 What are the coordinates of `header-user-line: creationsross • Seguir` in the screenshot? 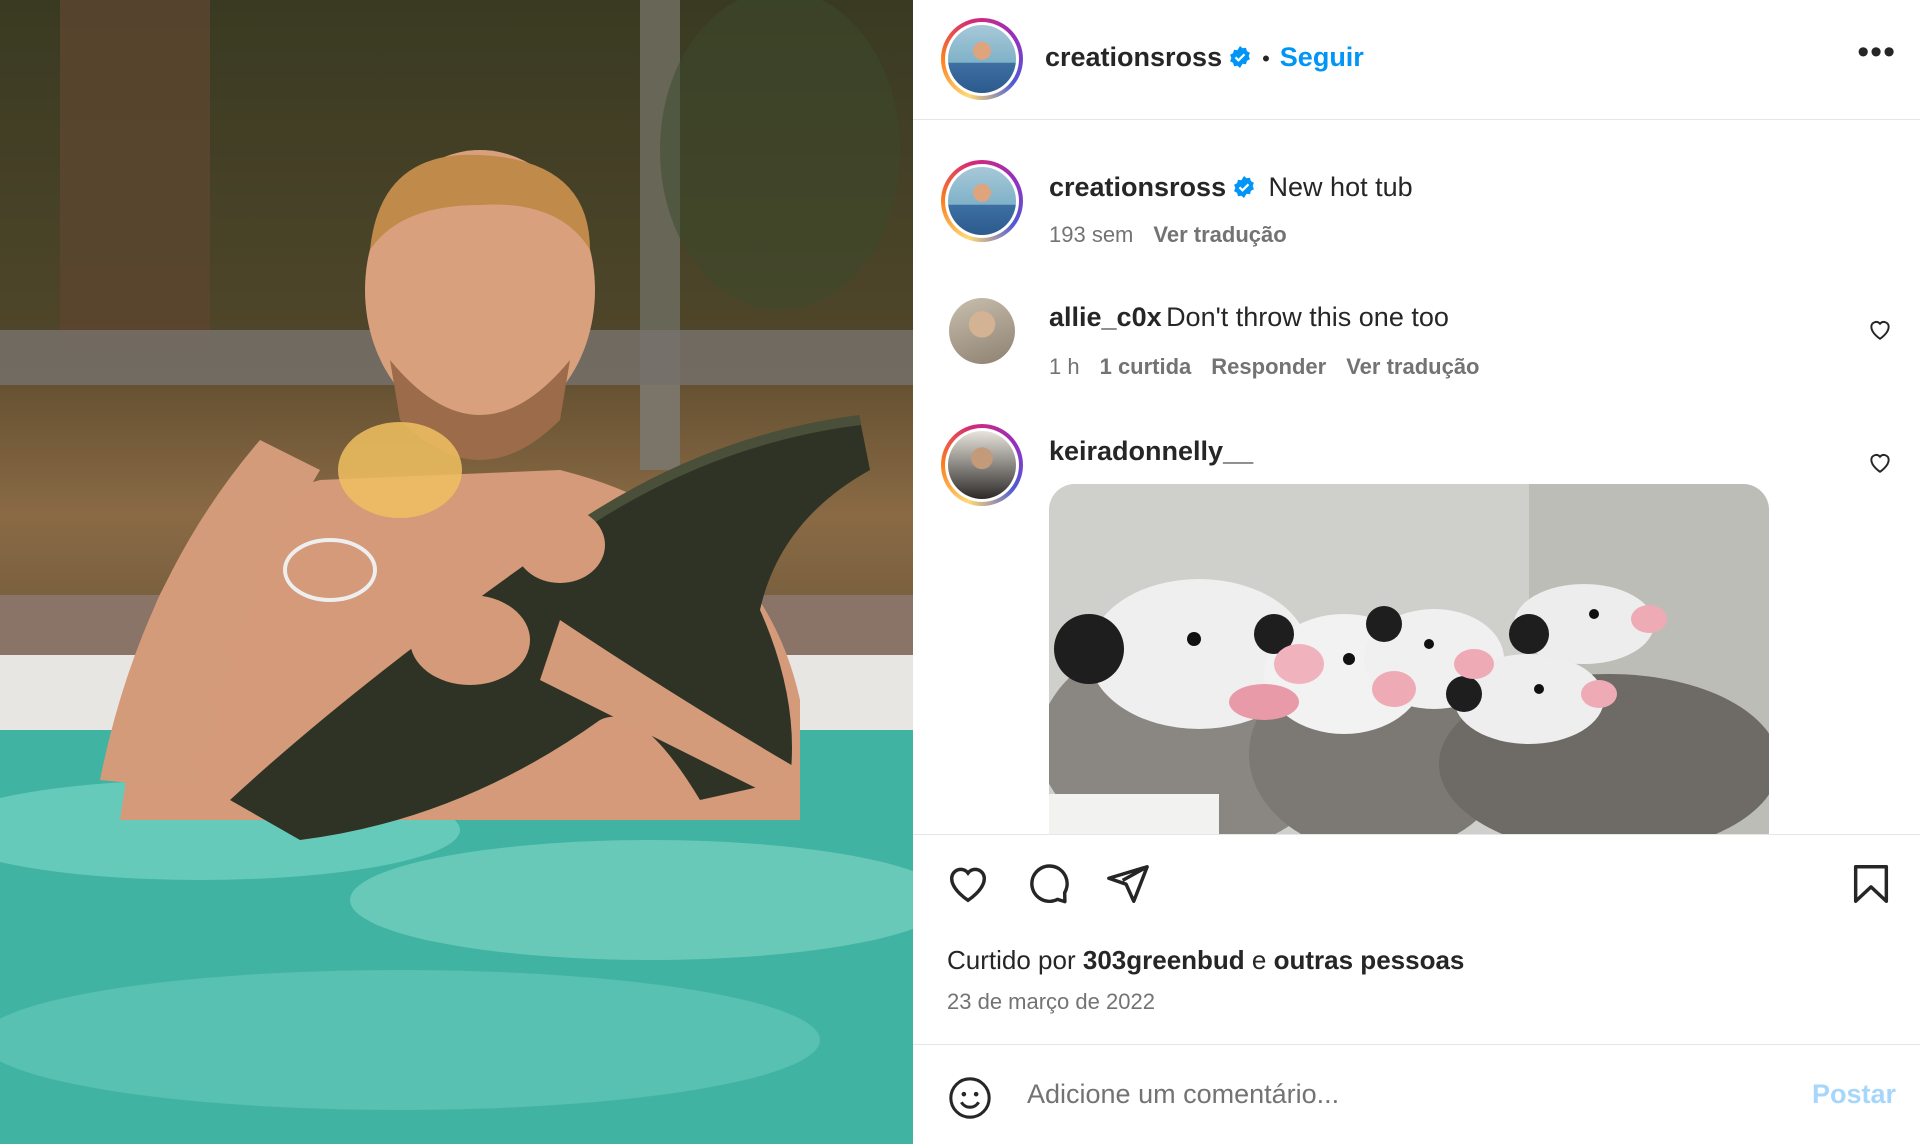 It's located at (1204, 57).